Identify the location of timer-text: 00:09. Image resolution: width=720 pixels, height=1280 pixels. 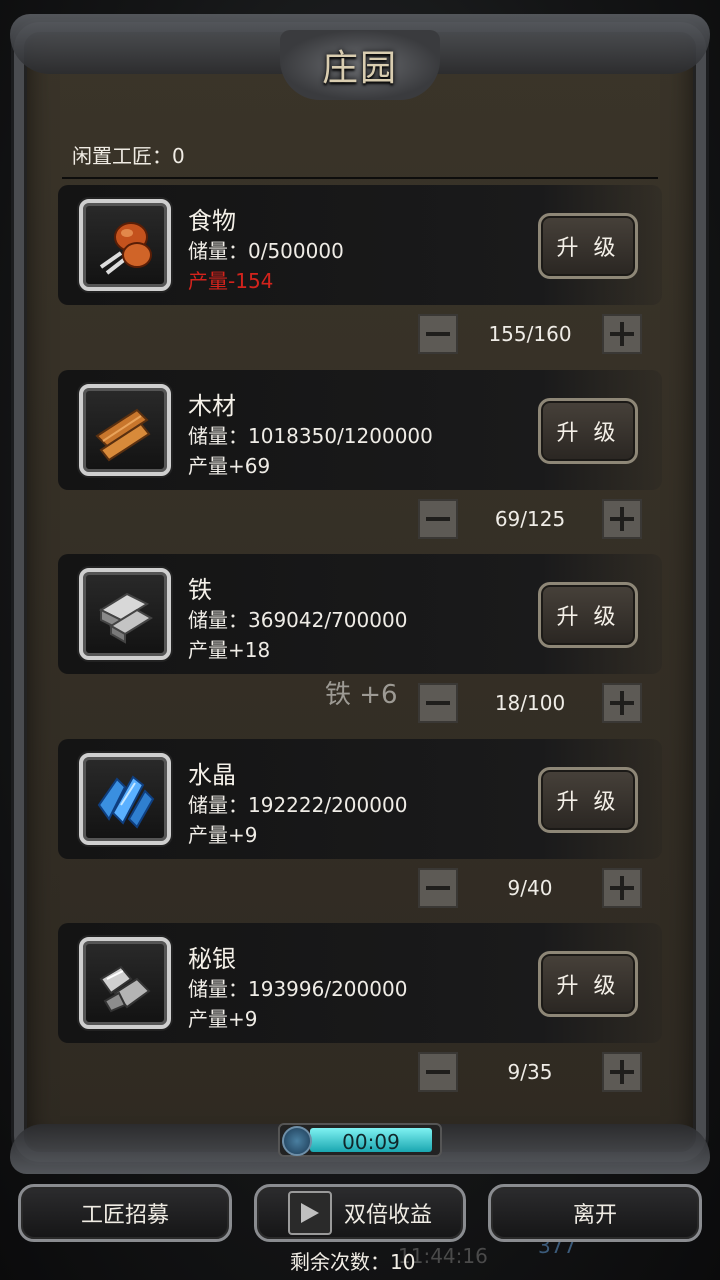
(371, 1142).